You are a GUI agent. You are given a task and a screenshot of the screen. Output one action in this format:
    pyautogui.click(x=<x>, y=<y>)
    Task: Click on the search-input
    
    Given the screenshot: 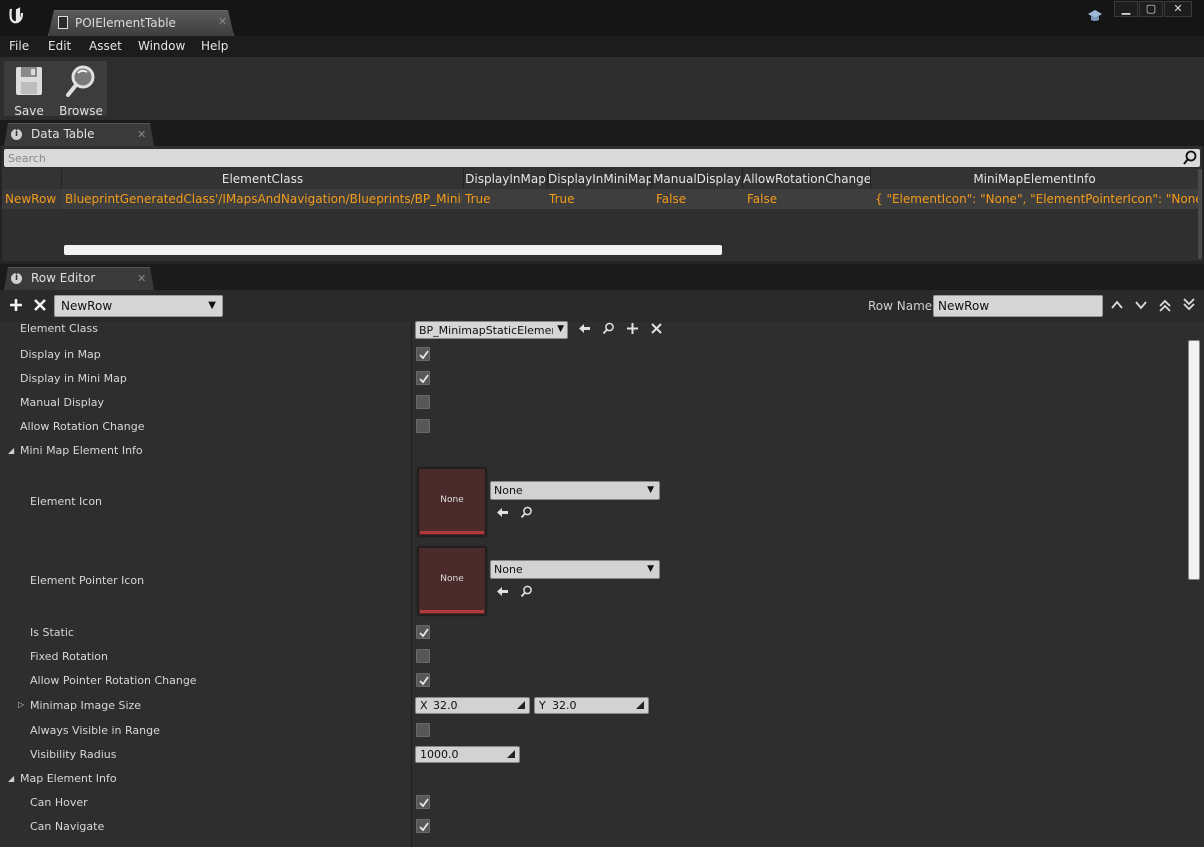 What is the action you would take?
    pyautogui.click(x=588, y=158)
    